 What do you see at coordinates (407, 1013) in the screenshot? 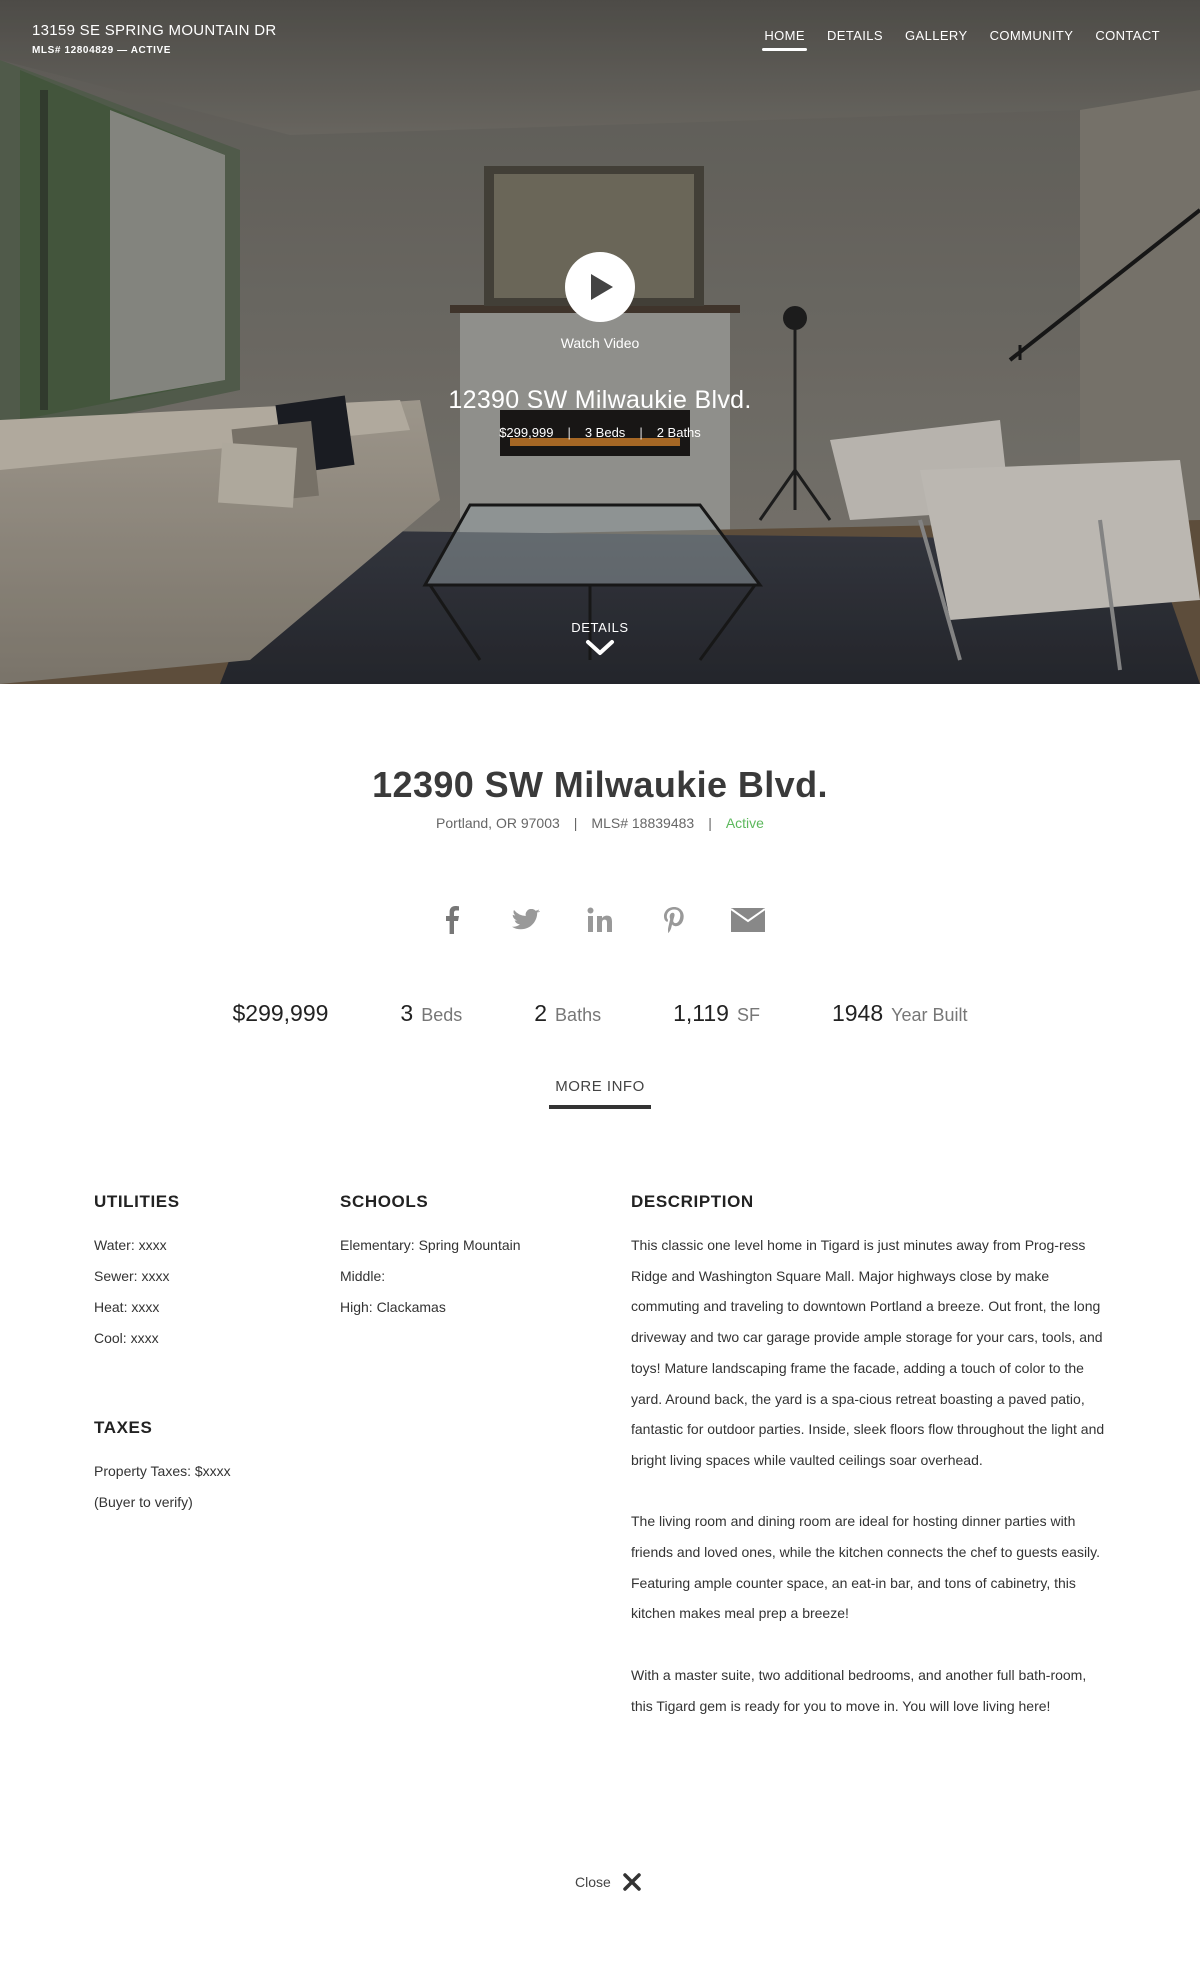
I see `stat-beds-value: 3` at bounding box center [407, 1013].